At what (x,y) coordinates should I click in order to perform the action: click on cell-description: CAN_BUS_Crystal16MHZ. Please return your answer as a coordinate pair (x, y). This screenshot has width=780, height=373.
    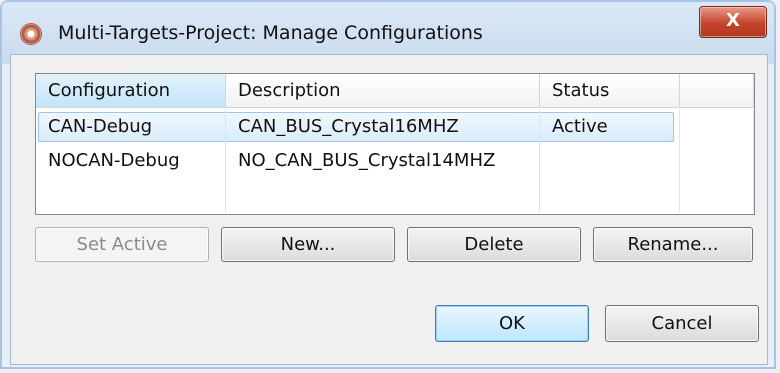
    Looking at the image, I should click on (383, 127).